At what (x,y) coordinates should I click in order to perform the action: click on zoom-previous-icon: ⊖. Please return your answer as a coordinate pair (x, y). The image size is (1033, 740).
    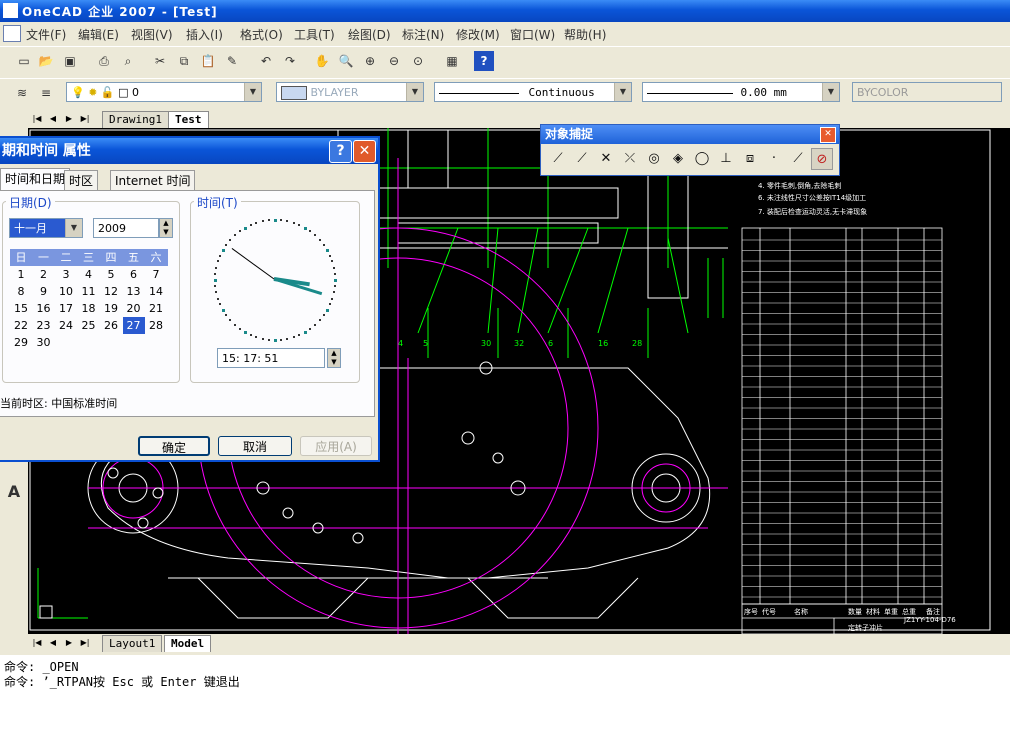
    Looking at the image, I should click on (394, 61).